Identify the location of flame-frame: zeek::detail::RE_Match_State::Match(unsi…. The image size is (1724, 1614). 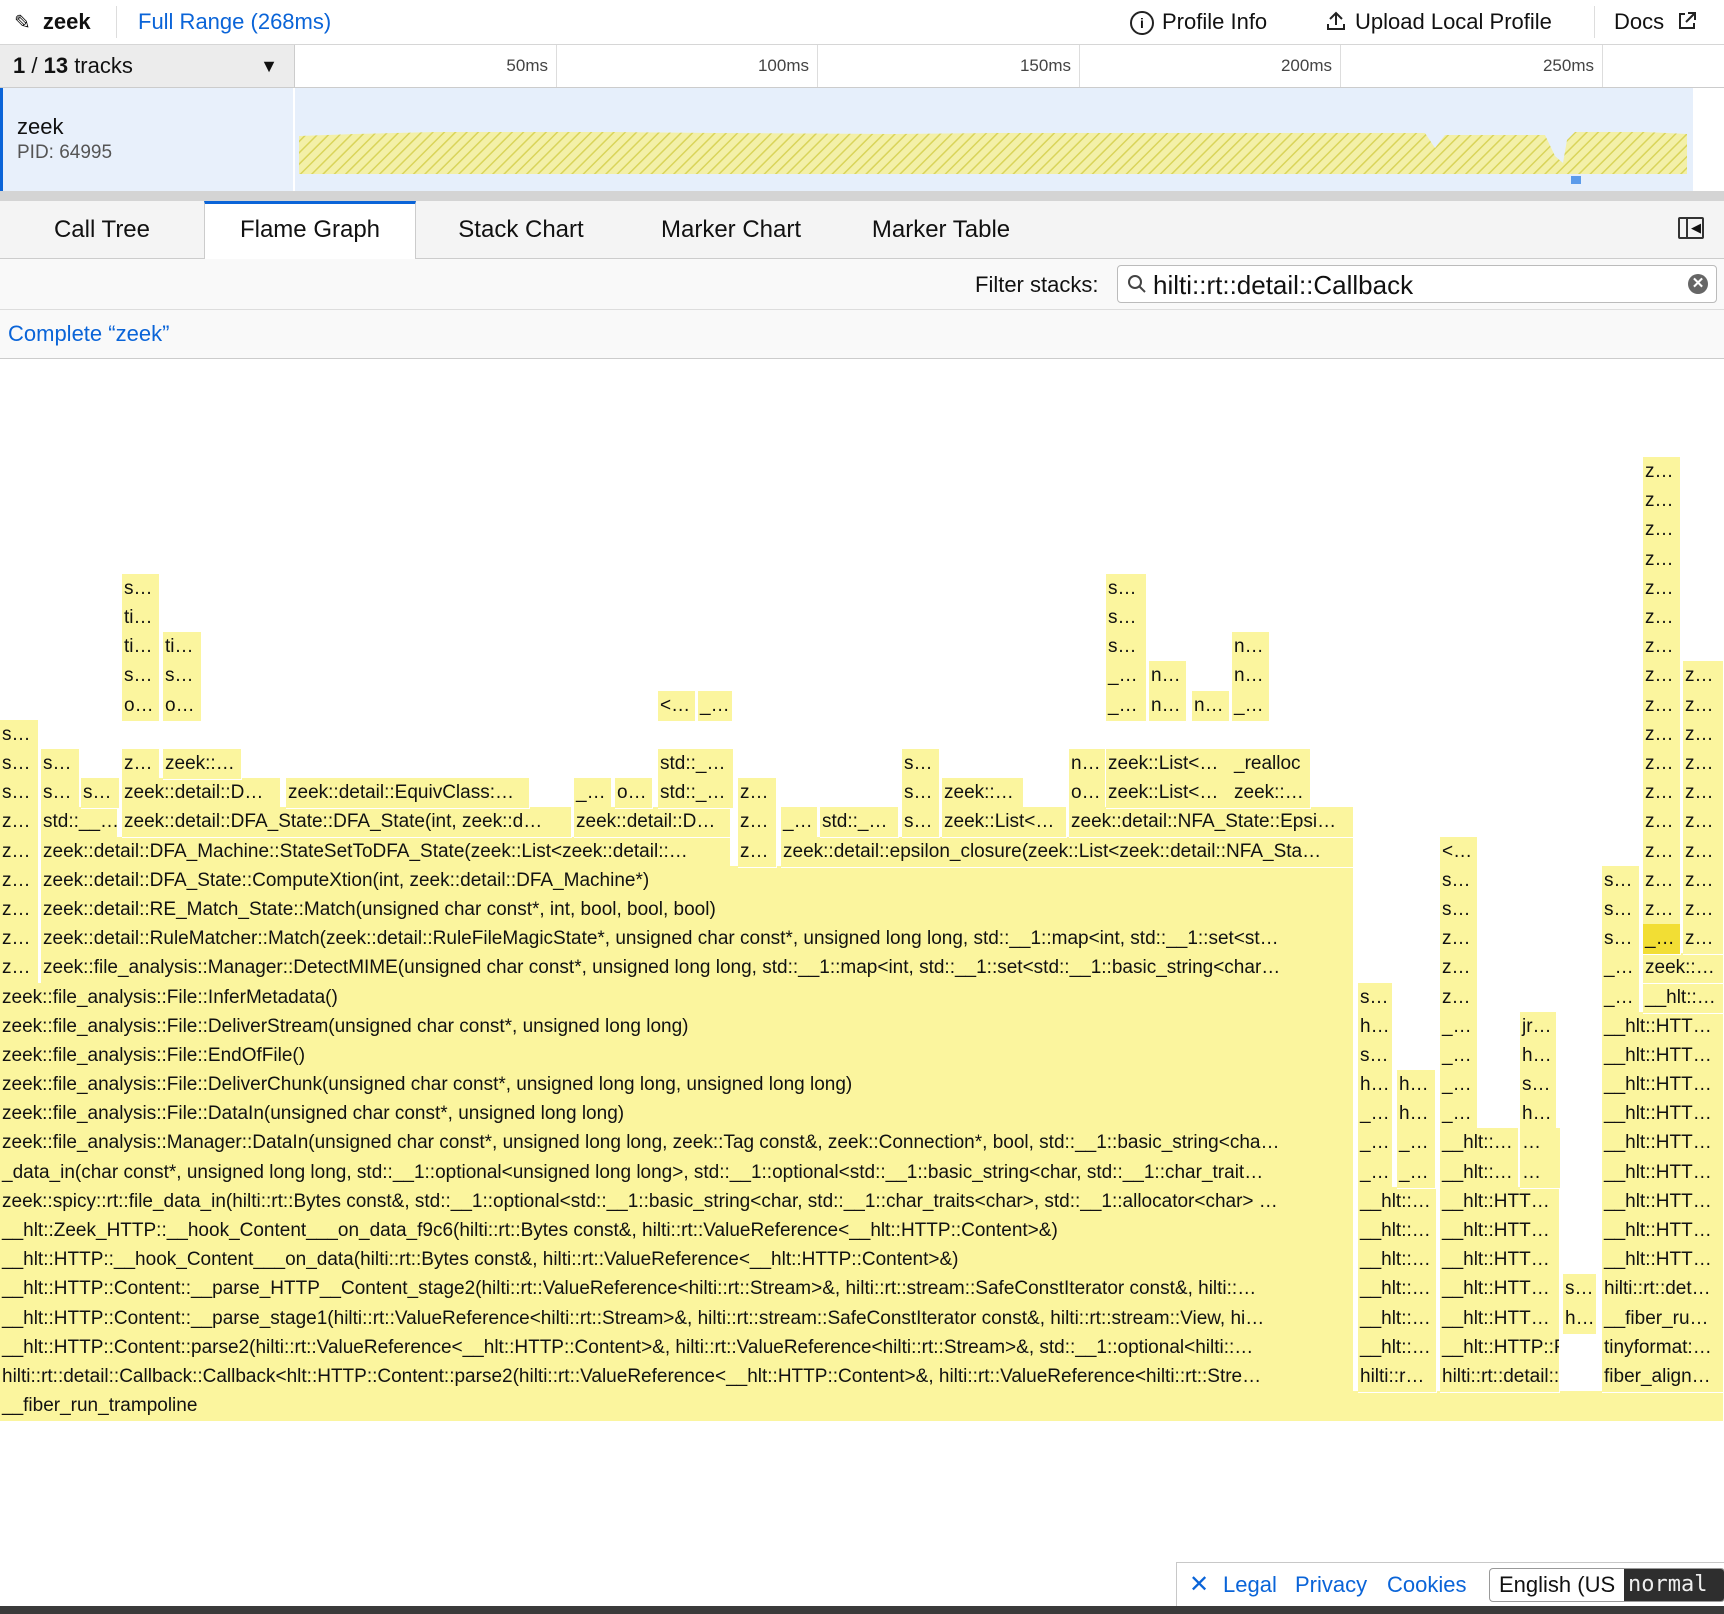
(697, 910).